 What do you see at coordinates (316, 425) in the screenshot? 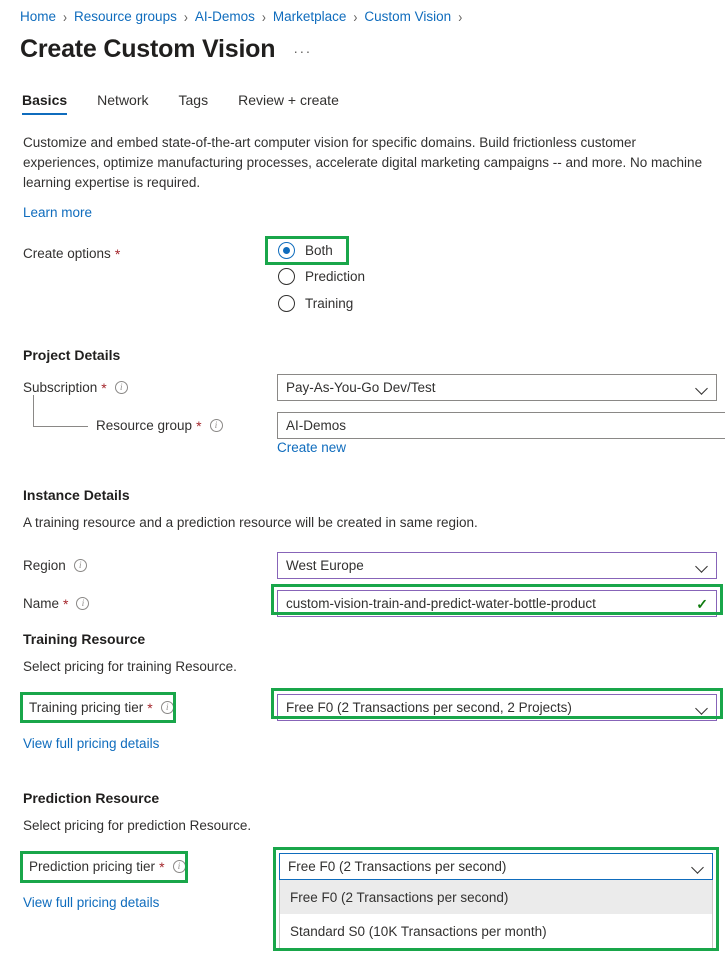
I see `resource-group-value: AI-Demos` at bounding box center [316, 425].